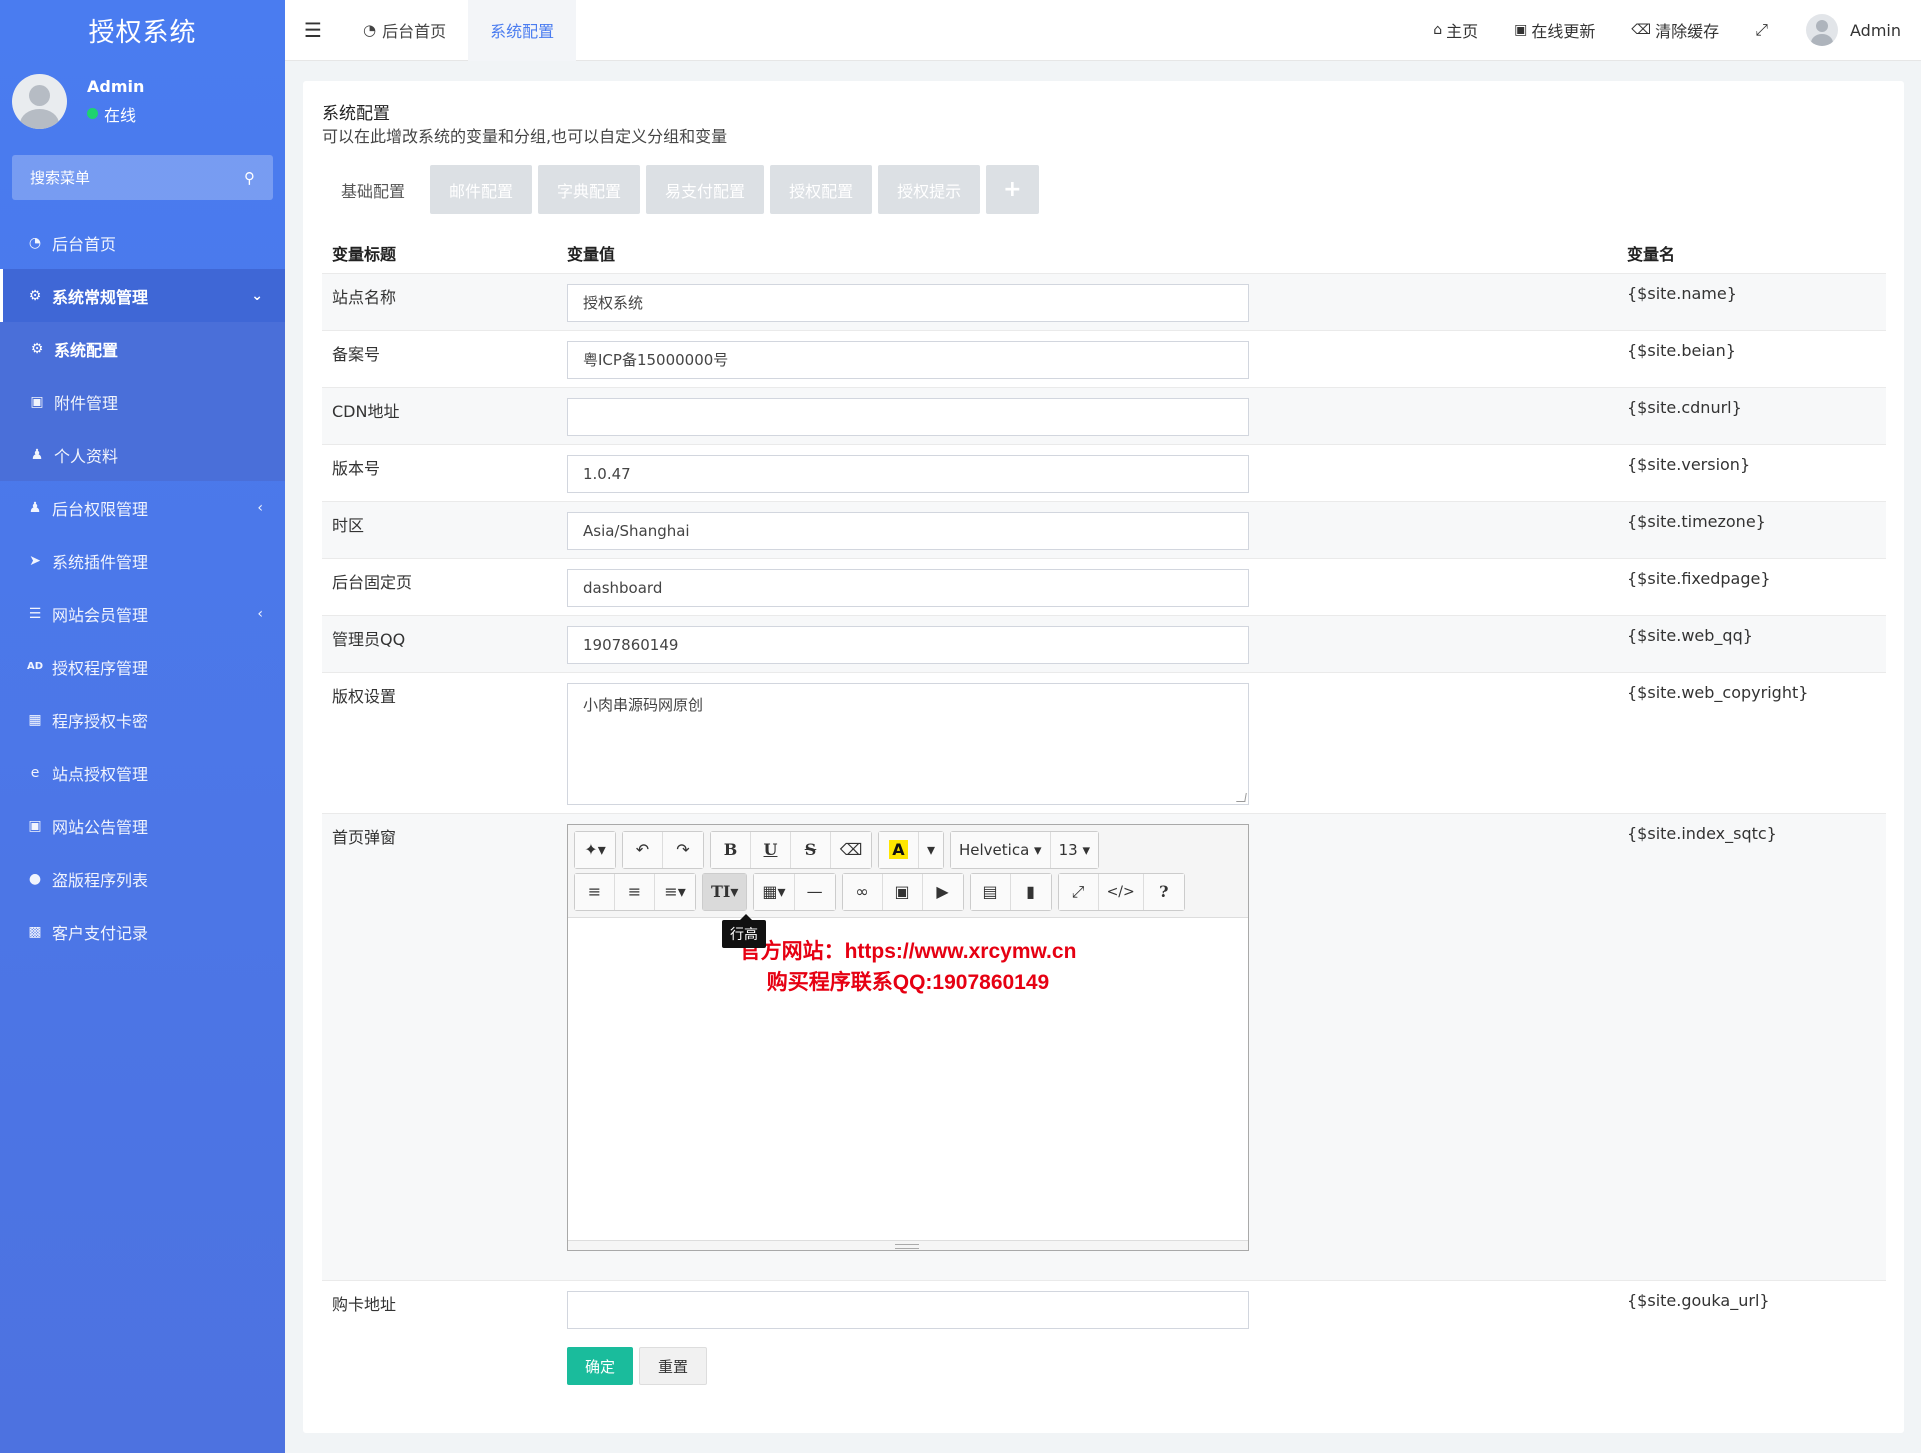 This screenshot has height=1453, width=1921. I want to click on admin-qq-input: 1907860149, so click(908, 644).